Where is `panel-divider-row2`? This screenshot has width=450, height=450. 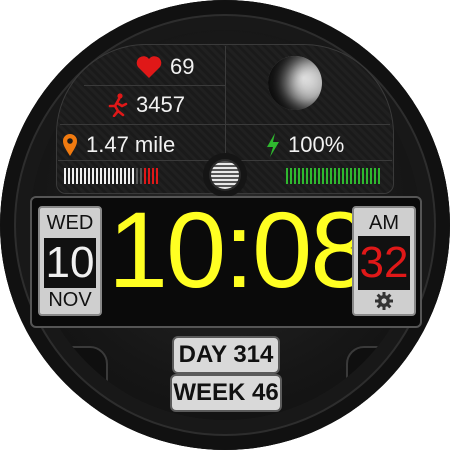
panel-divider-row2 is located at coordinates (225, 124).